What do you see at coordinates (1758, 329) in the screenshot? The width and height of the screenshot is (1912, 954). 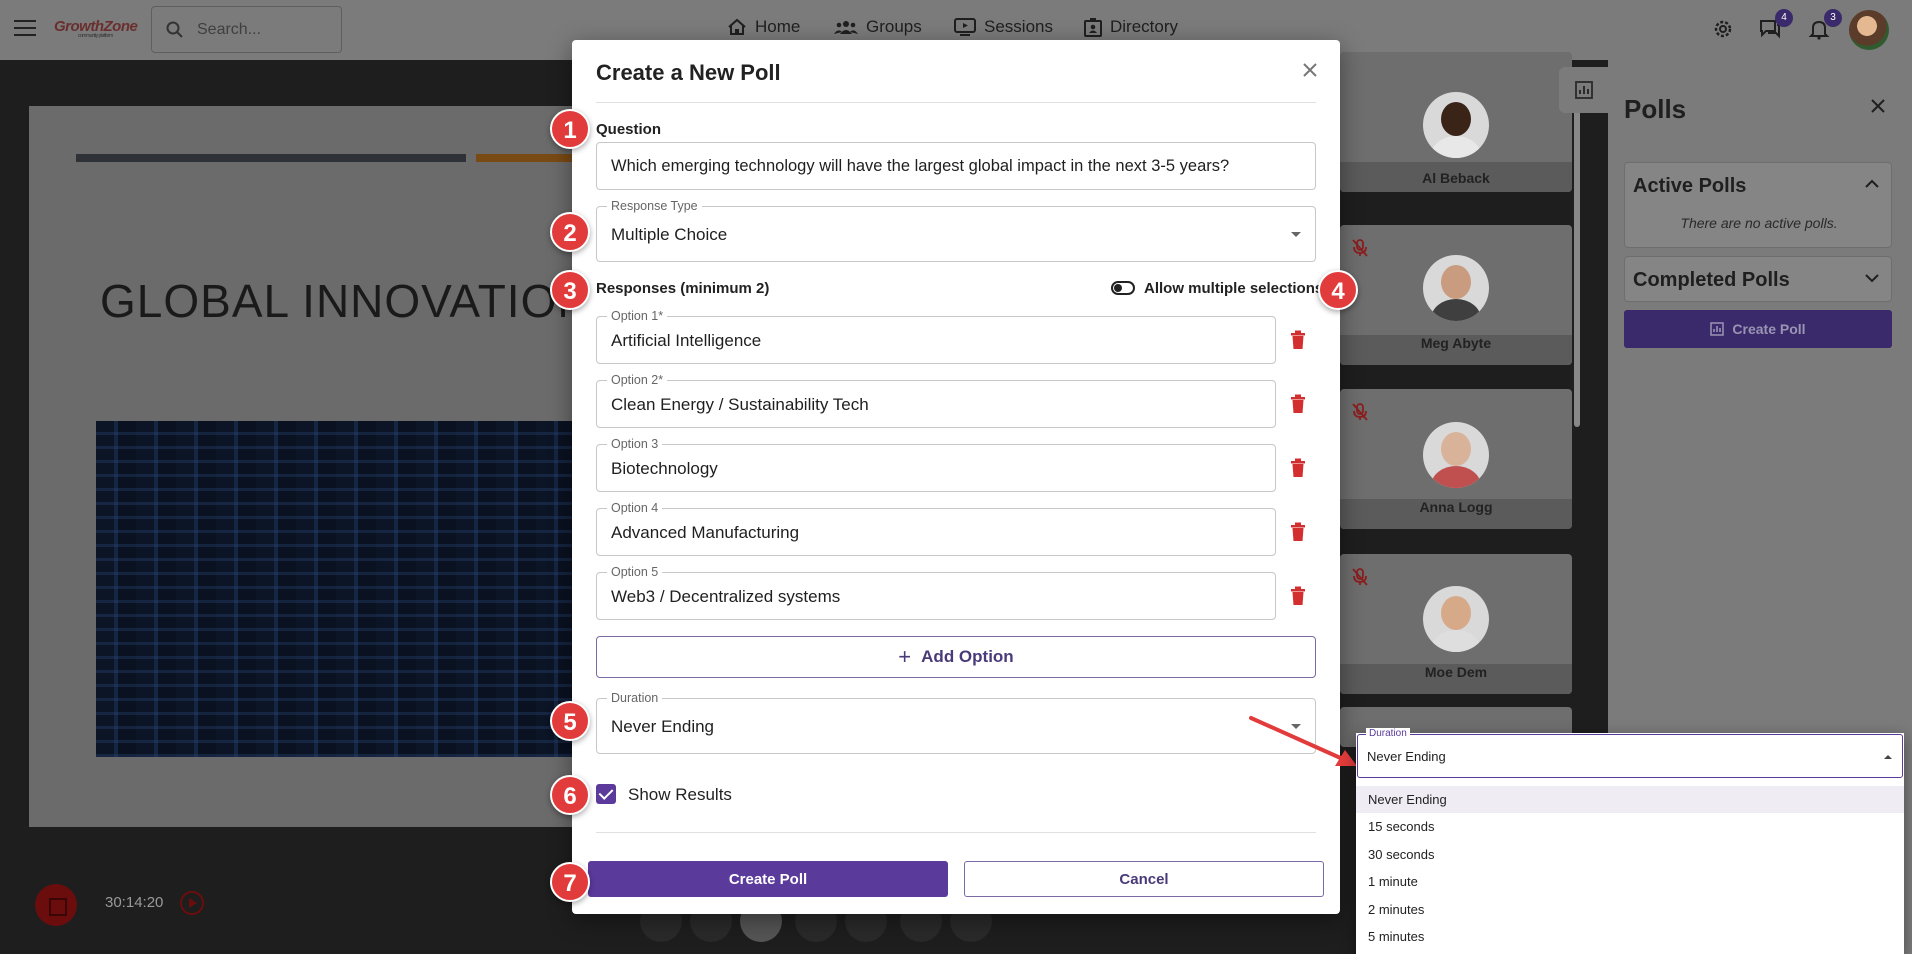 I see `create-poll-side-button: Create Poll` at bounding box center [1758, 329].